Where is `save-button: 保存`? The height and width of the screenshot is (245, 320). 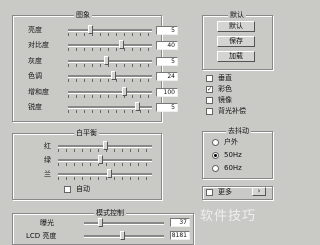 save-button: 保存 is located at coordinates (236, 41).